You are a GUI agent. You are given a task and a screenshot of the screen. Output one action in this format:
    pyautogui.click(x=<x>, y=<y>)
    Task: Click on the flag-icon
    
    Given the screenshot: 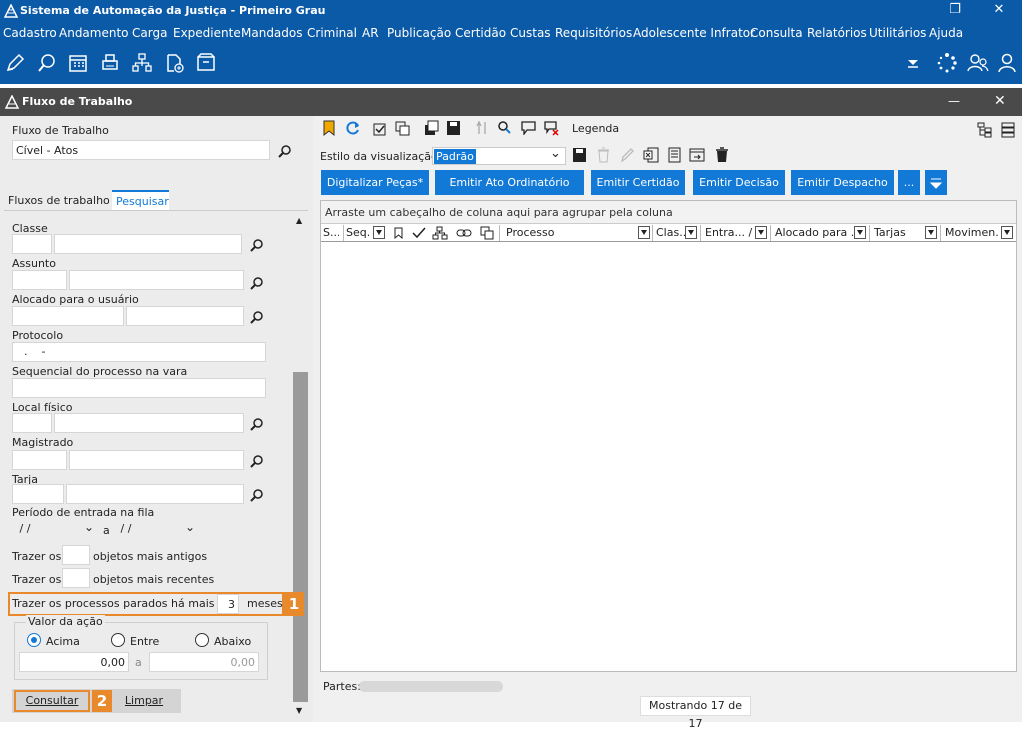 What is the action you would take?
    pyautogui.click(x=398, y=233)
    